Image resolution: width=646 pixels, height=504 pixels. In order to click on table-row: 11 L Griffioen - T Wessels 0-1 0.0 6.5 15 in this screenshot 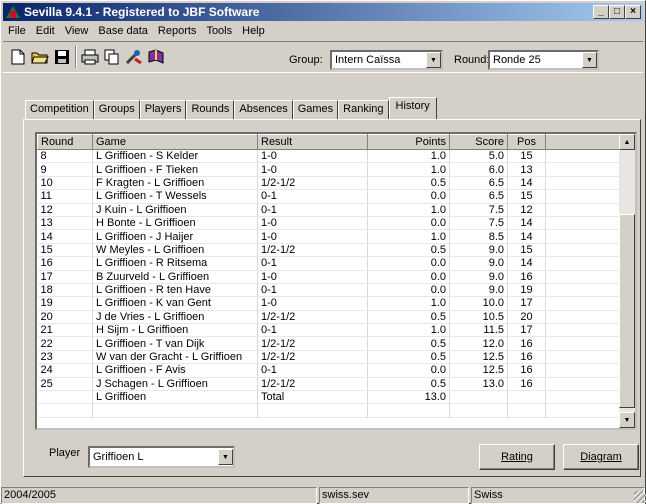, I will do `click(329, 196)`.